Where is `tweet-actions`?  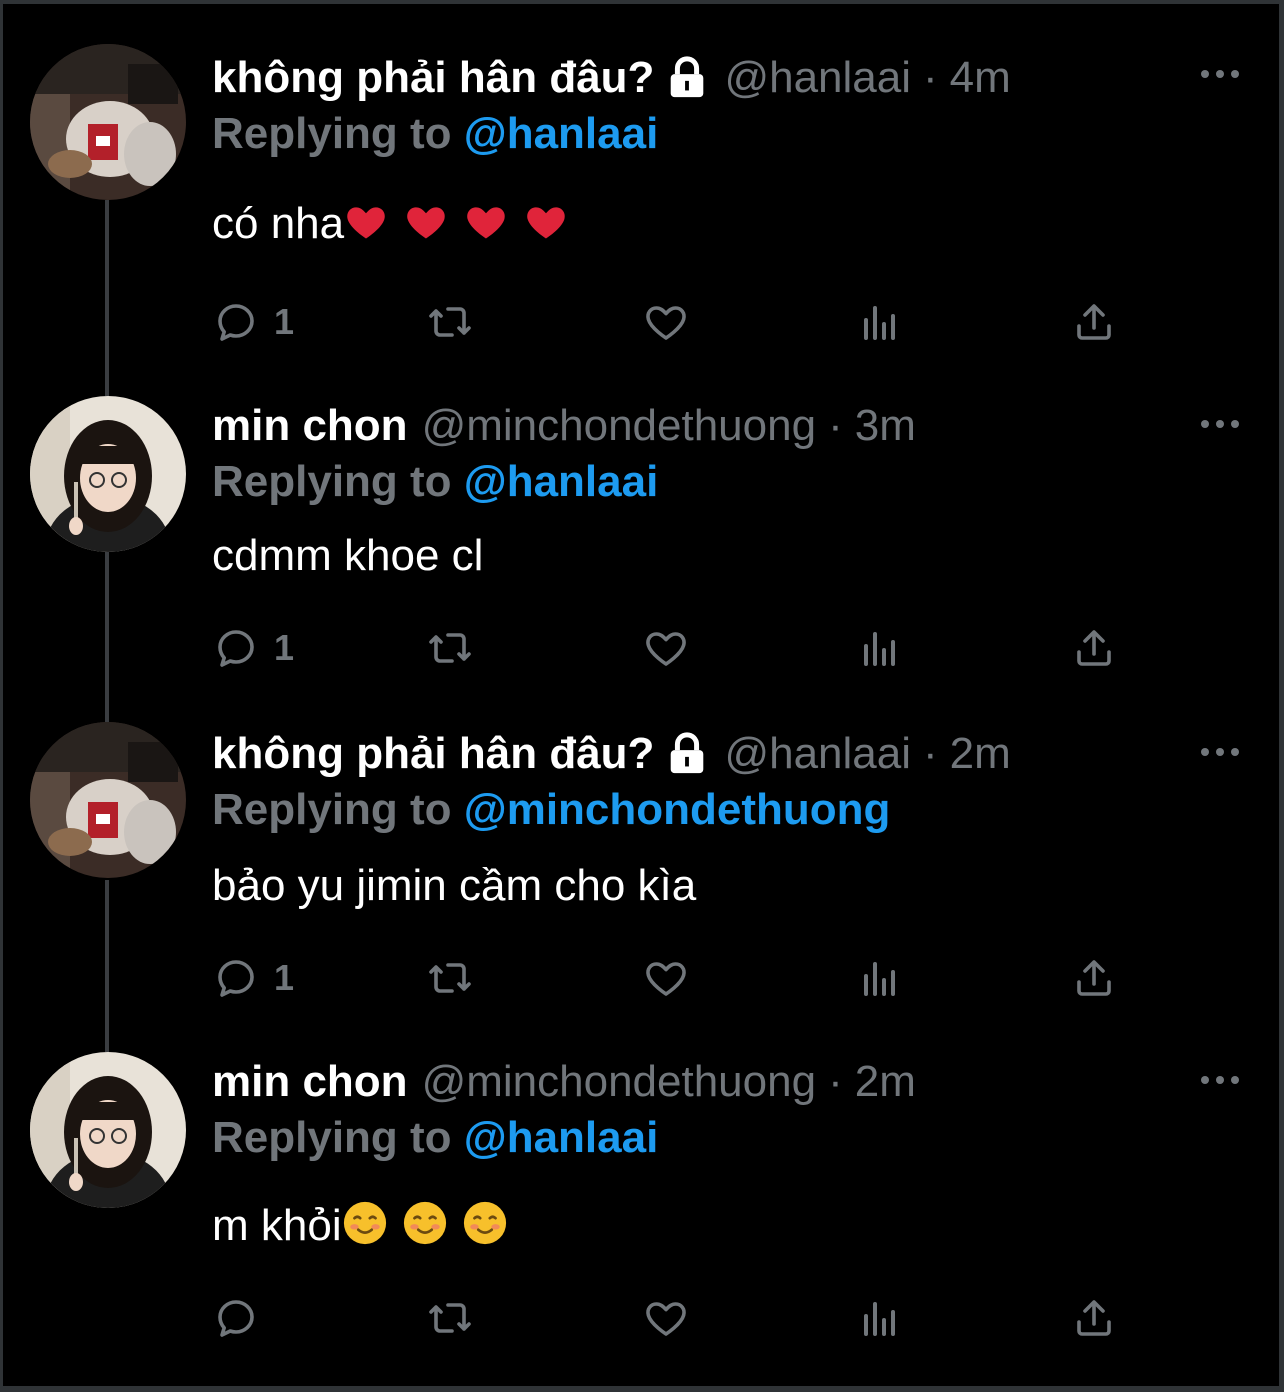
tweet-actions is located at coordinates (672, 1318).